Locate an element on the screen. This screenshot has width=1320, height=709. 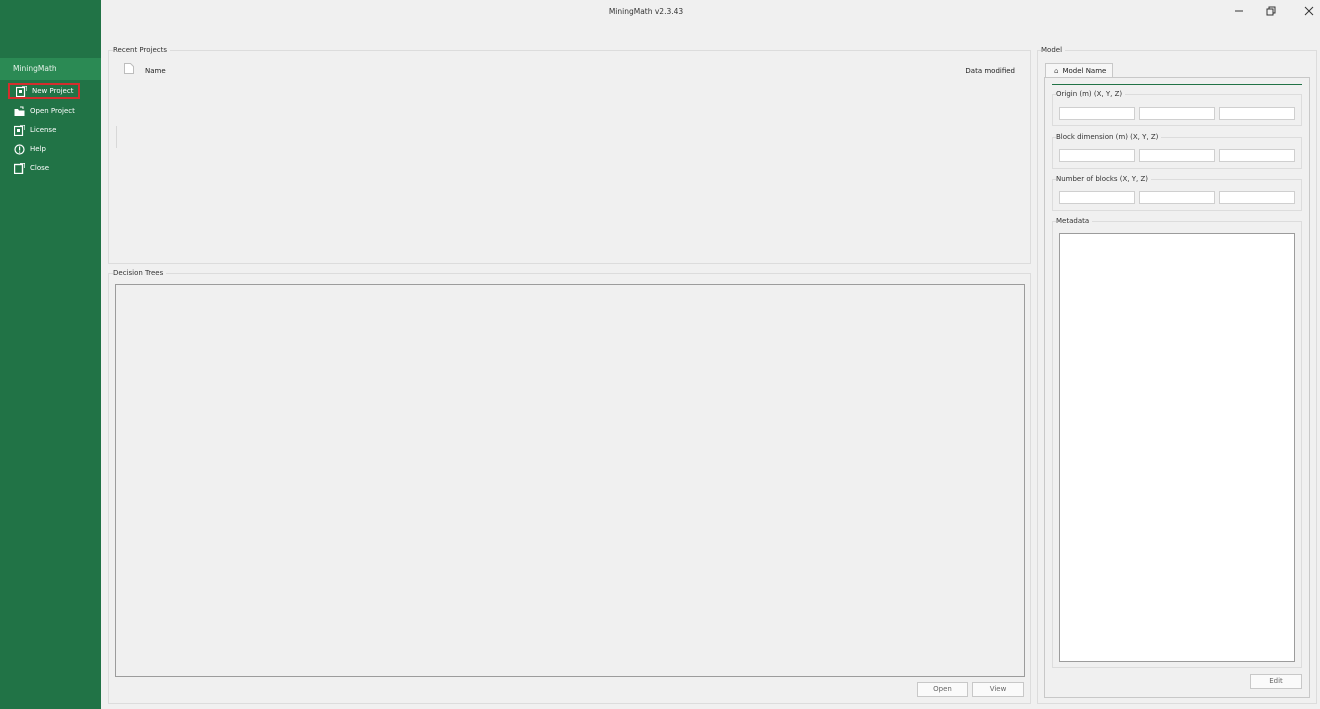
tab-model-name: ⌂ Model Name is located at coordinates (1079, 70).